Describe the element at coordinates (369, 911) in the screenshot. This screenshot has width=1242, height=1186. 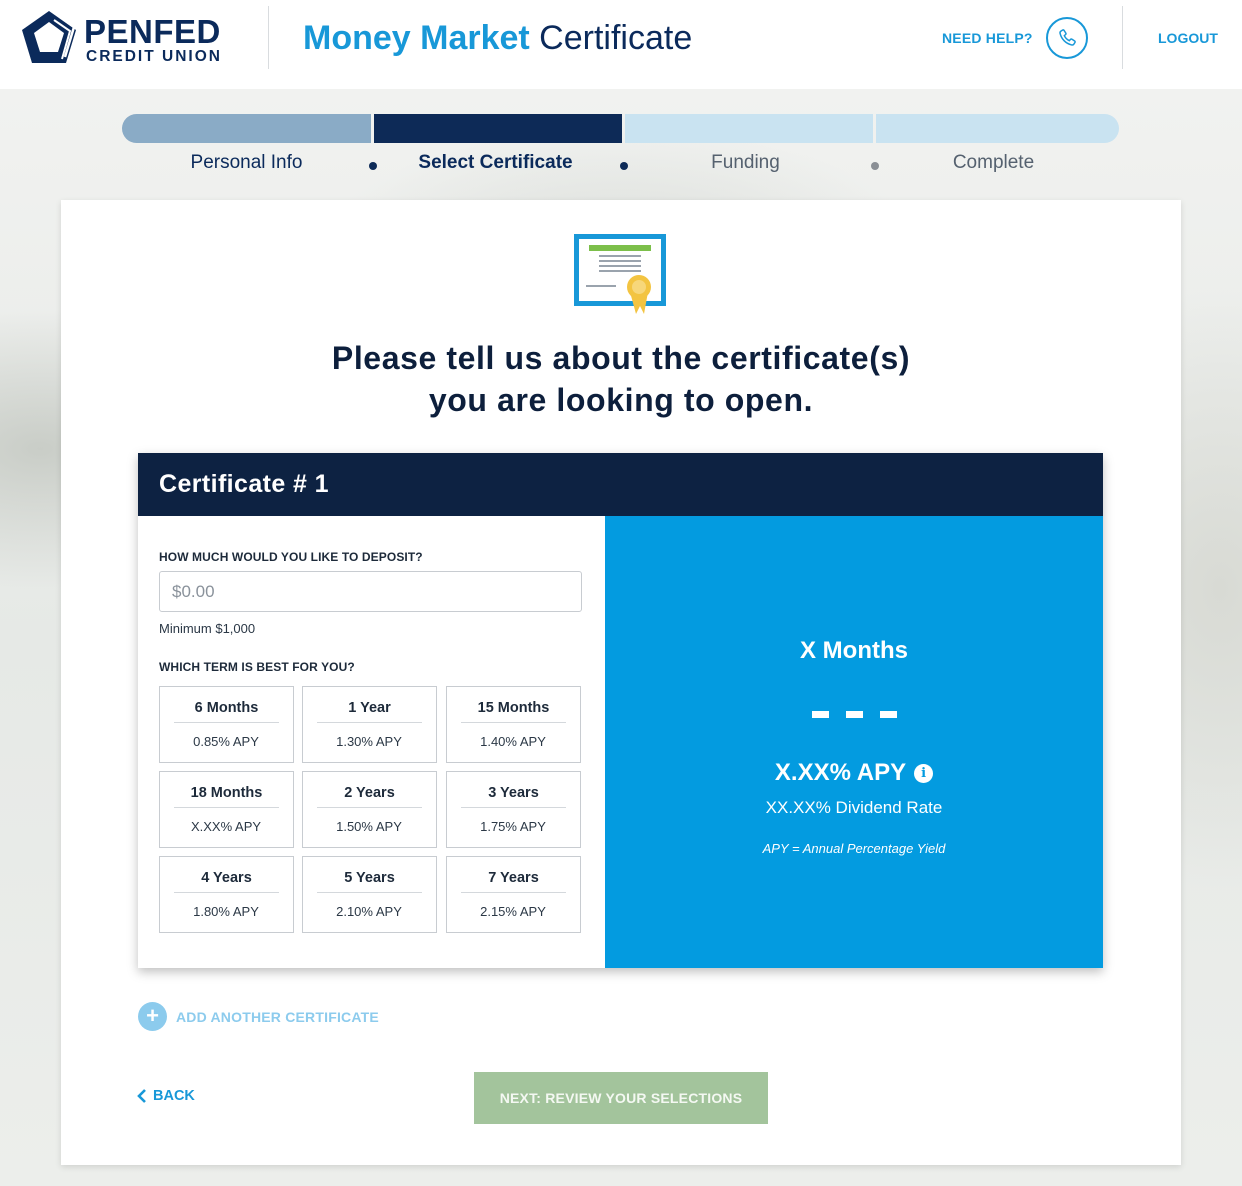
I see `term-apy: 2.10% APY` at that location.